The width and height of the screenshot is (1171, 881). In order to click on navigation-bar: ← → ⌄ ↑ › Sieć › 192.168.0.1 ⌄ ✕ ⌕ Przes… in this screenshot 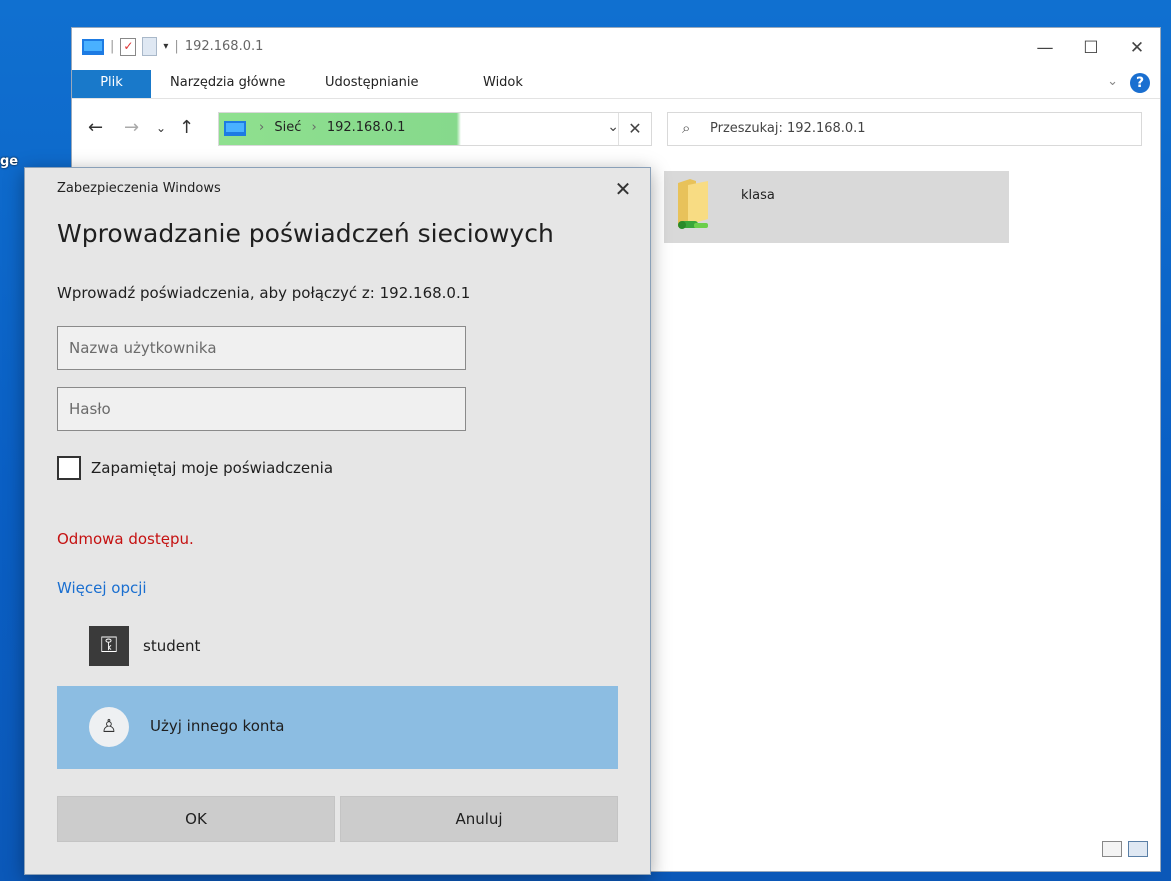, I will do `click(616, 130)`.